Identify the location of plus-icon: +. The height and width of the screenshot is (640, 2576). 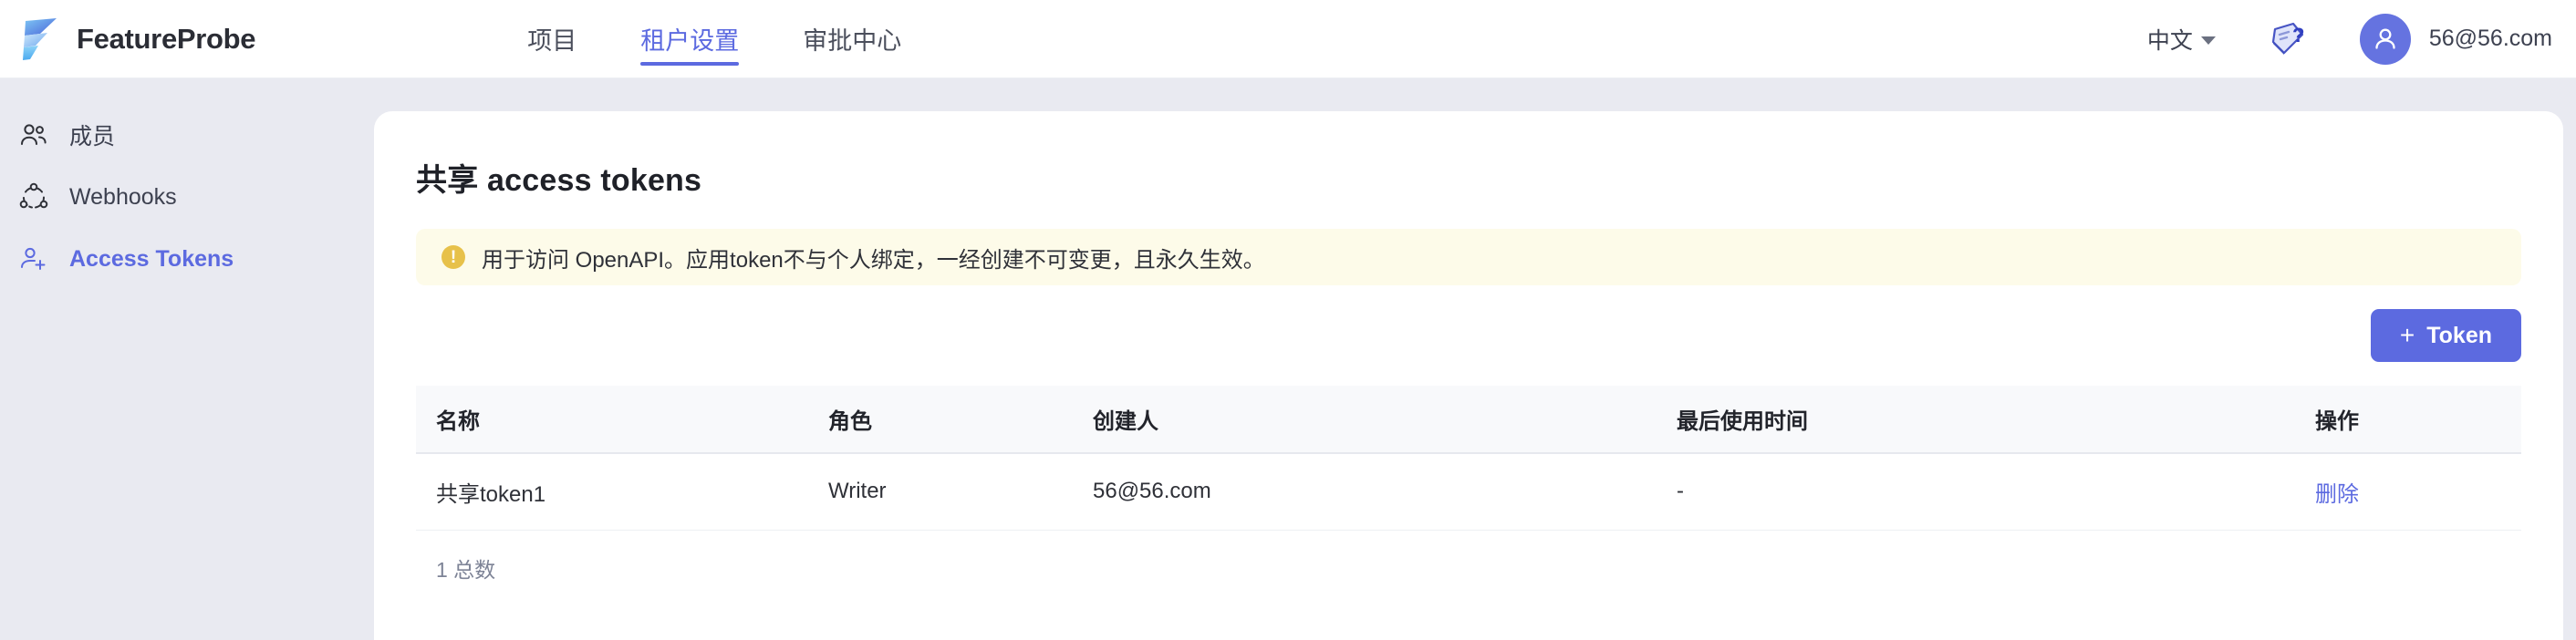
(2407, 335).